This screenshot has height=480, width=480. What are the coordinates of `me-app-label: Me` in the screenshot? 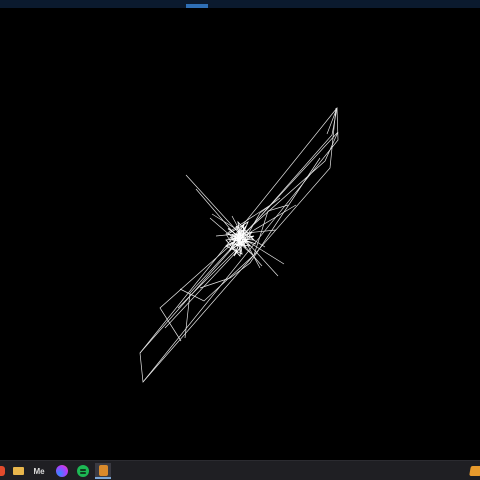 It's located at (39, 471).